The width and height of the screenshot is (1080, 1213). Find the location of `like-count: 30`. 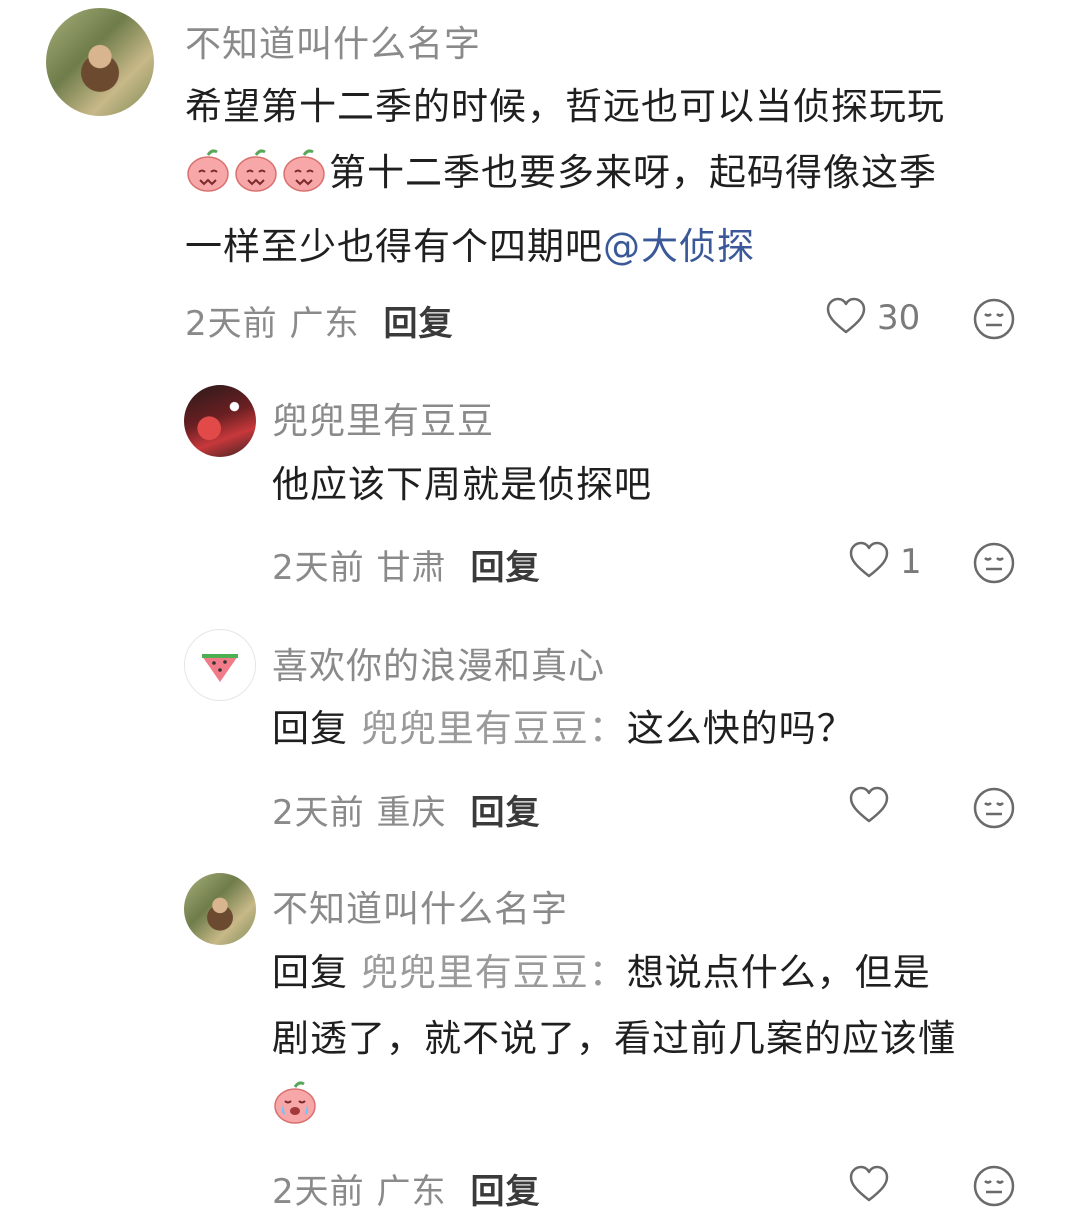

like-count: 30 is located at coordinates (899, 318).